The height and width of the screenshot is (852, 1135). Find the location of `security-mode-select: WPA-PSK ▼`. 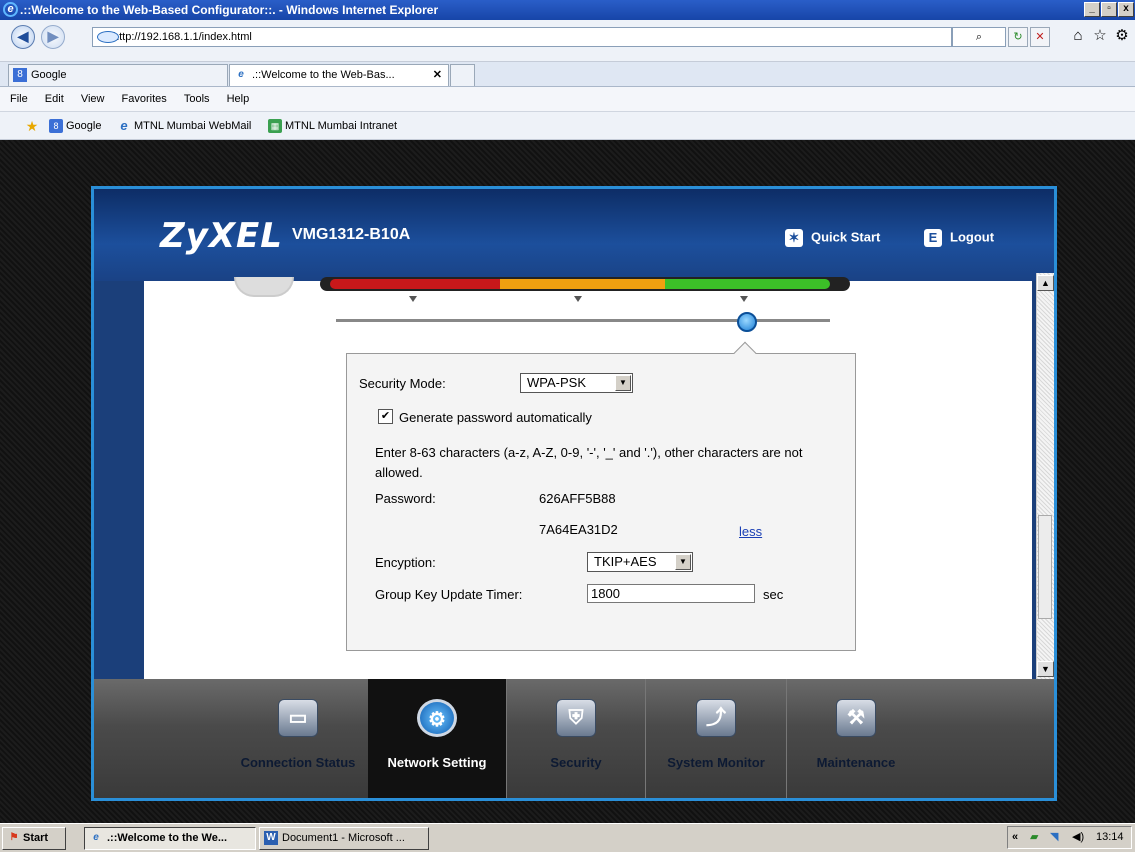

security-mode-select: WPA-PSK ▼ is located at coordinates (576, 383).